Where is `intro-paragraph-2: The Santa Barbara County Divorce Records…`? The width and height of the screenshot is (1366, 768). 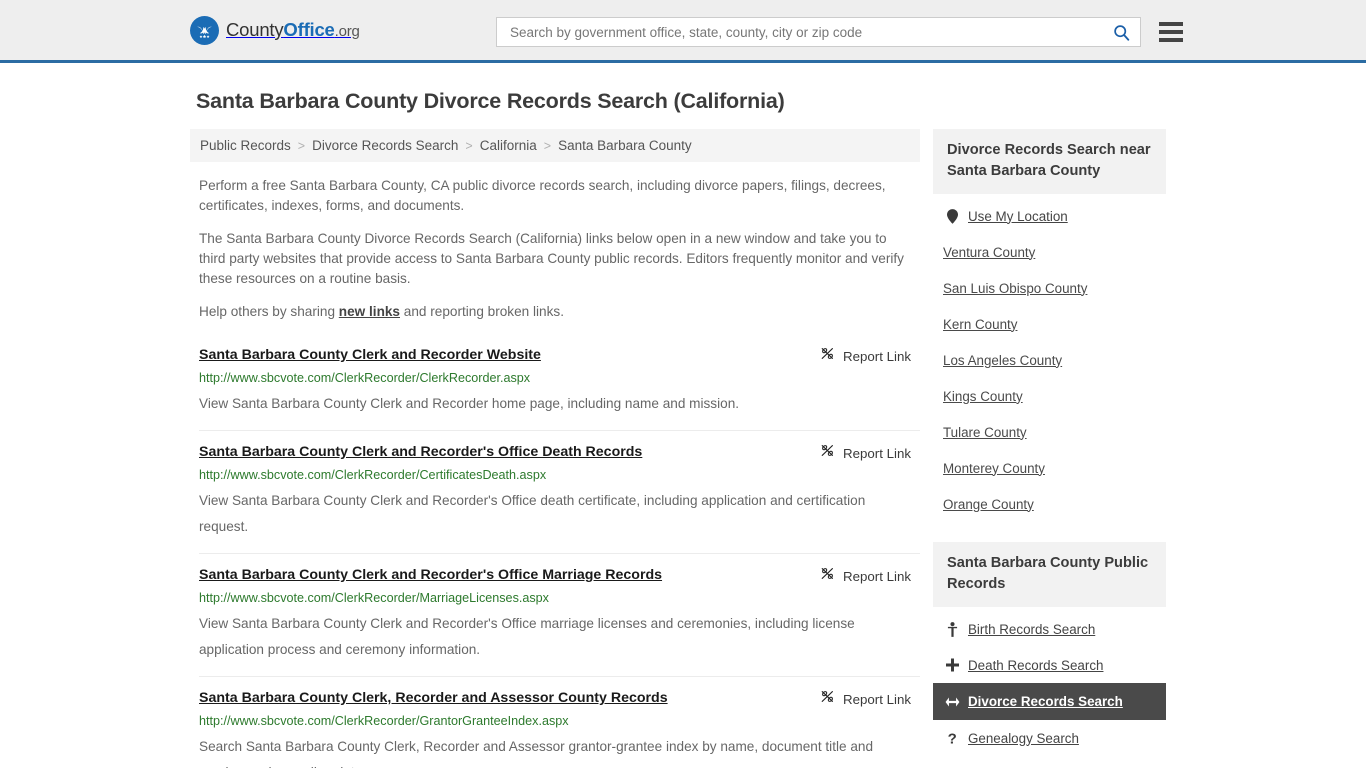
intro-paragraph-2: The Santa Barbara County Divorce Records… is located at coordinates (551, 258).